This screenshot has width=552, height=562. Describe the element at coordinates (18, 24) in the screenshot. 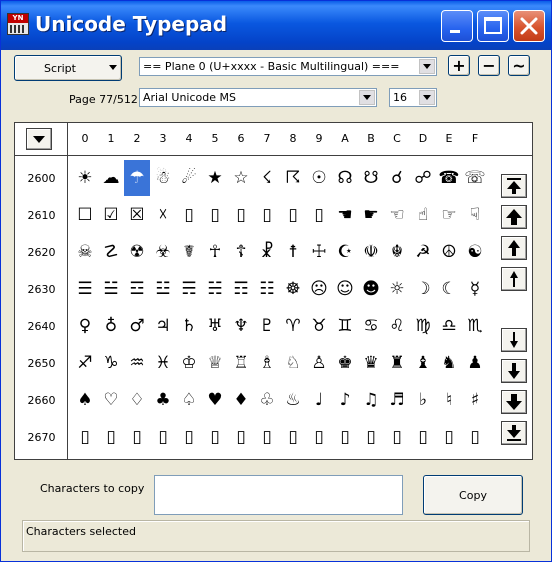

I see `app-icon: YN` at that location.